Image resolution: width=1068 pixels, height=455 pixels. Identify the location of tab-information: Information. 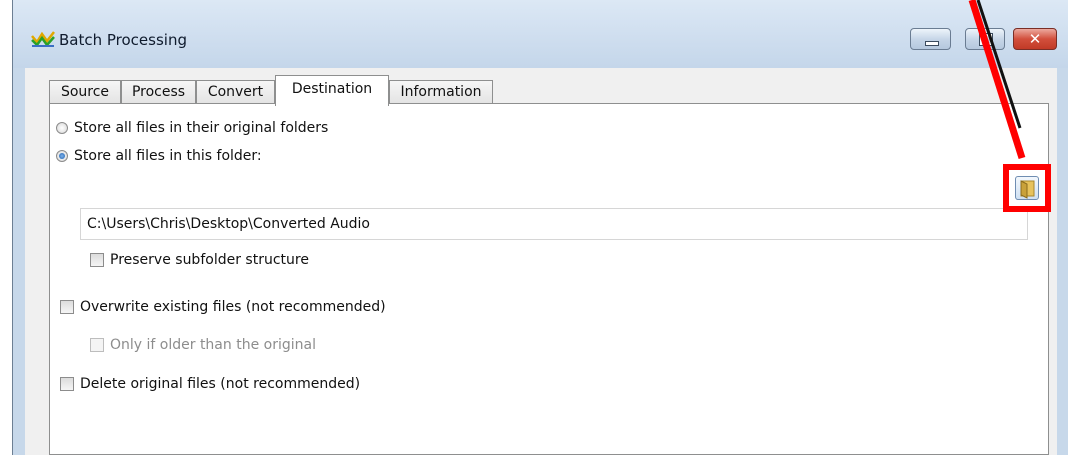
(441, 92).